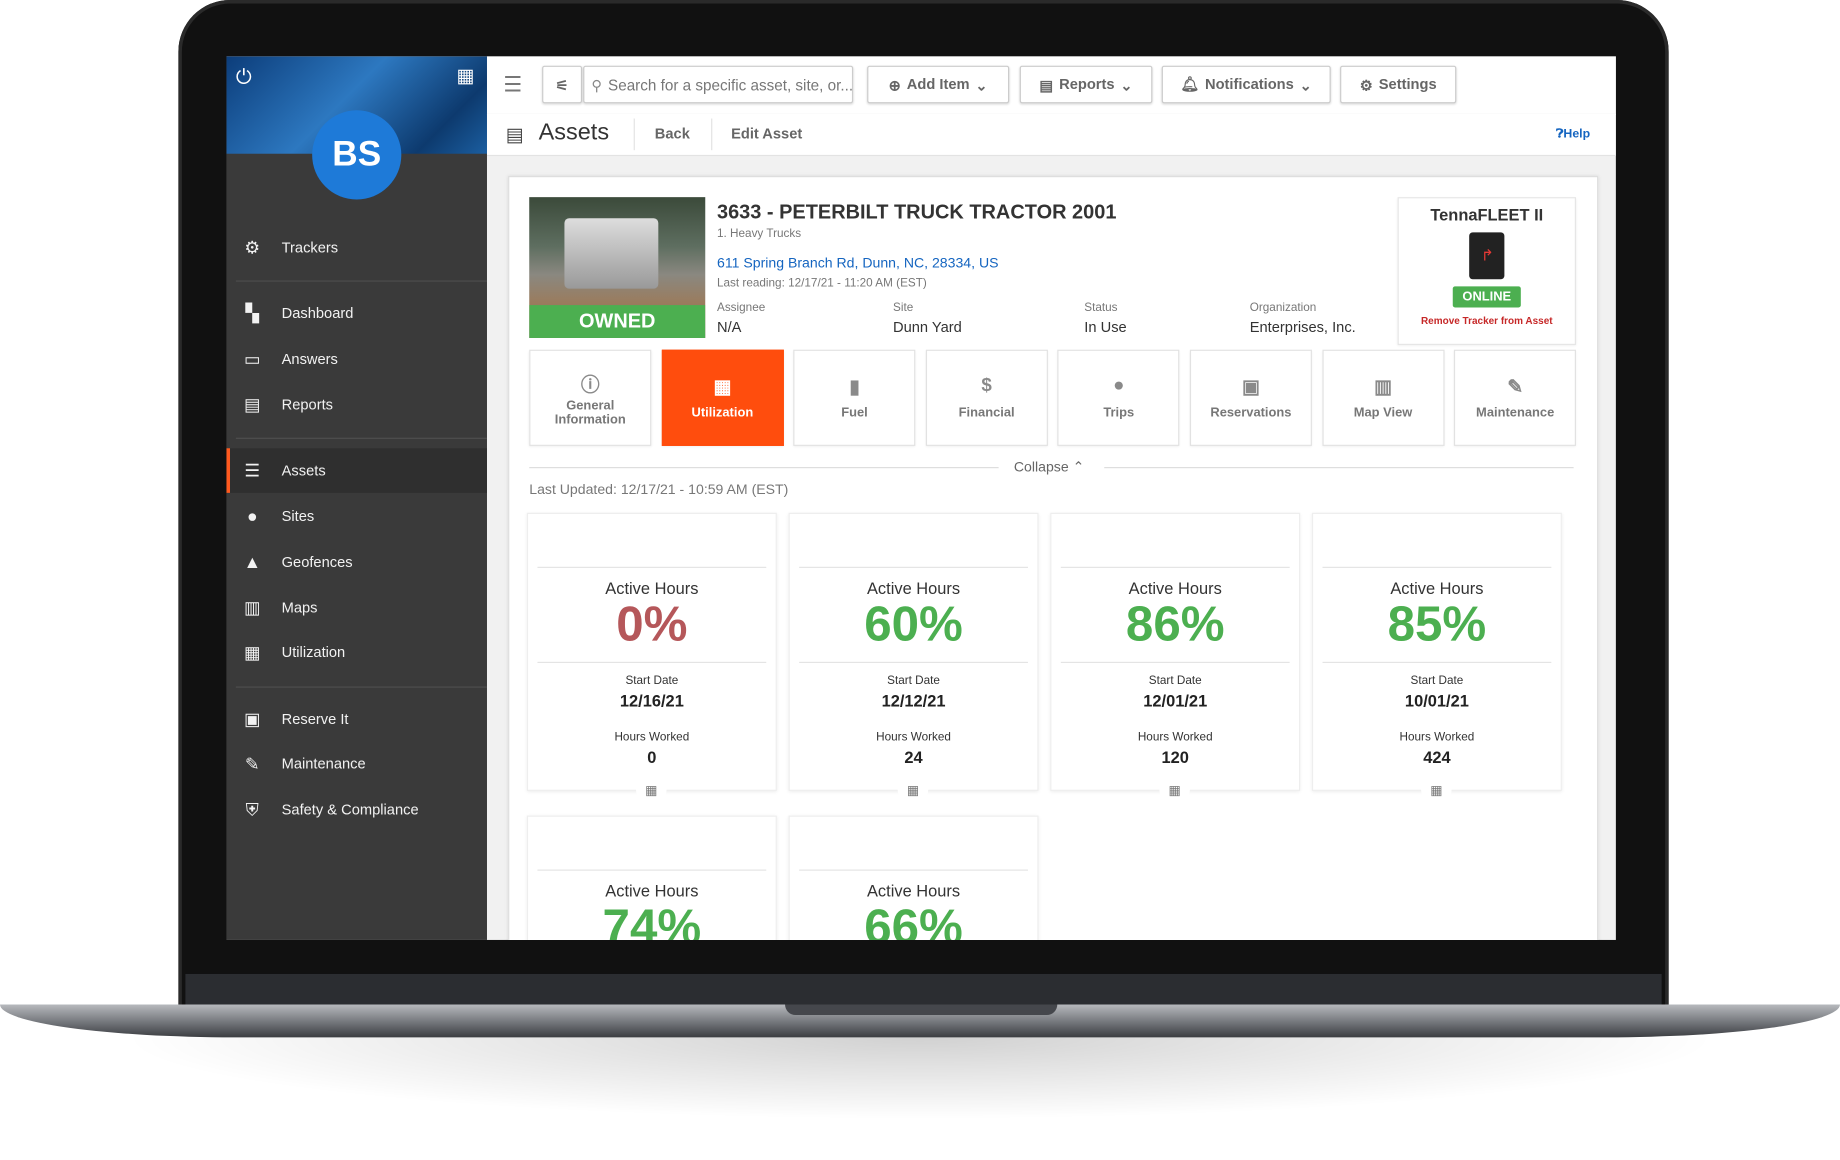 This screenshot has height=1160, width=1840. What do you see at coordinates (913, 624) in the screenshot?
I see `metric-percent: 60%` at bounding box center [913, 624].